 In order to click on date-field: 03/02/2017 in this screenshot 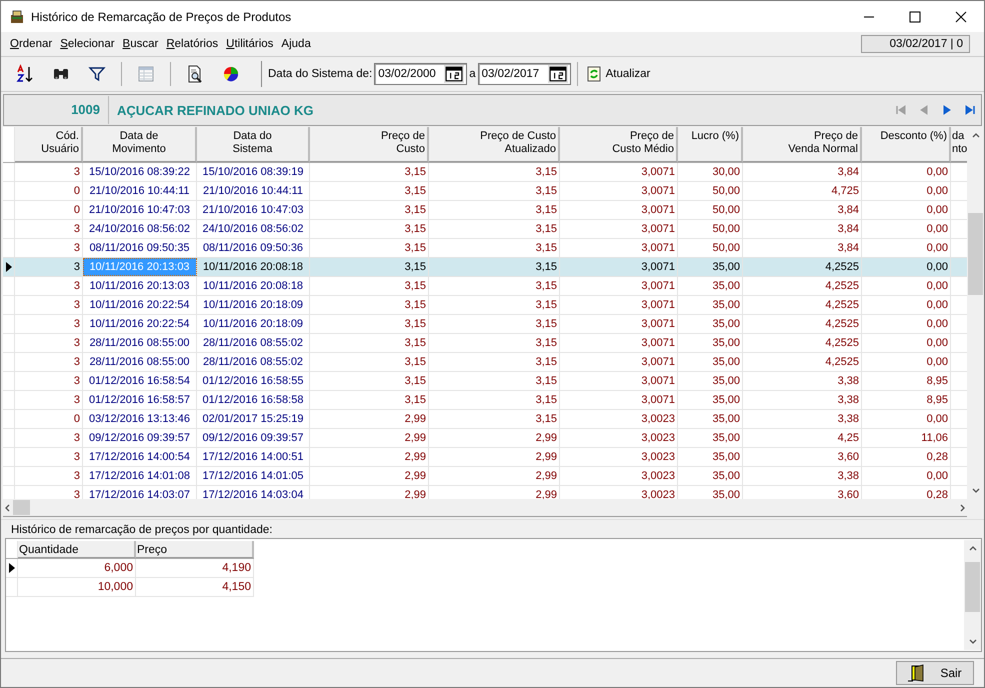, I will do `click(524, 74)`.